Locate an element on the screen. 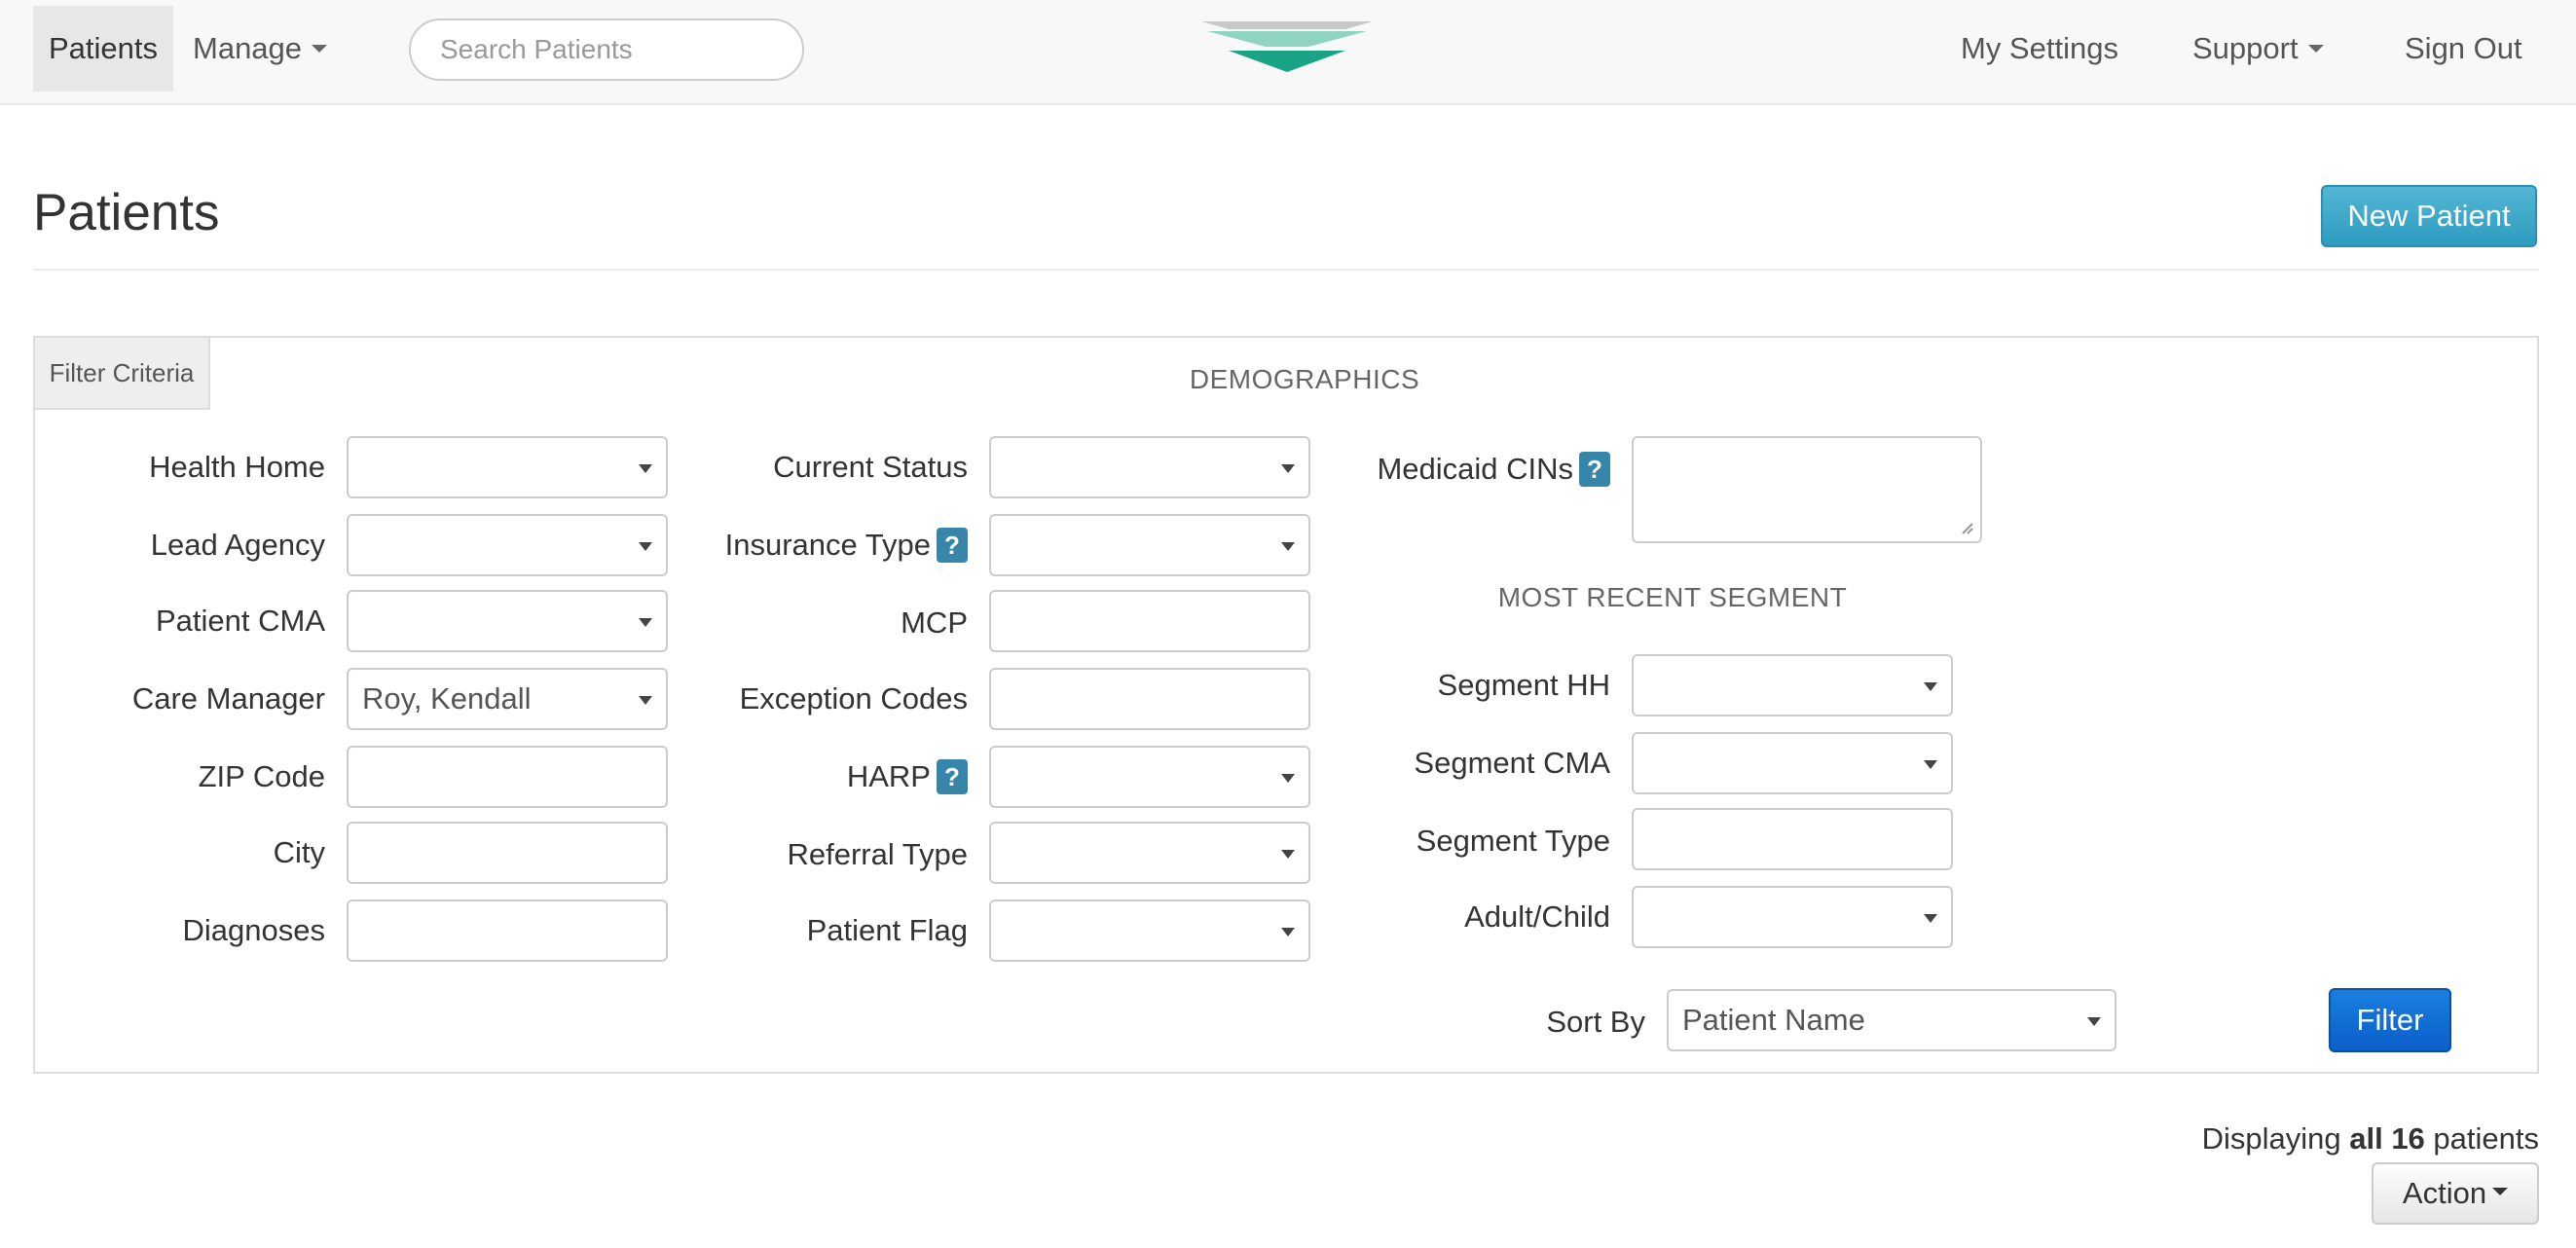  referral-type-label: Referral Type is located at coordinates (877, 854).